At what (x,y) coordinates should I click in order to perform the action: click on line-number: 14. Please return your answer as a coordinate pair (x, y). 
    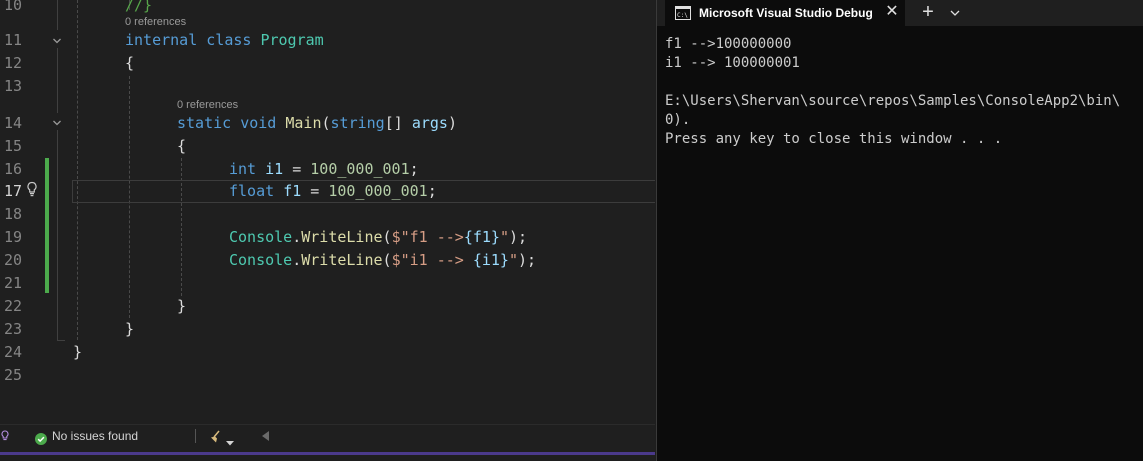
    Looking at the image, I should click on (13, 123).